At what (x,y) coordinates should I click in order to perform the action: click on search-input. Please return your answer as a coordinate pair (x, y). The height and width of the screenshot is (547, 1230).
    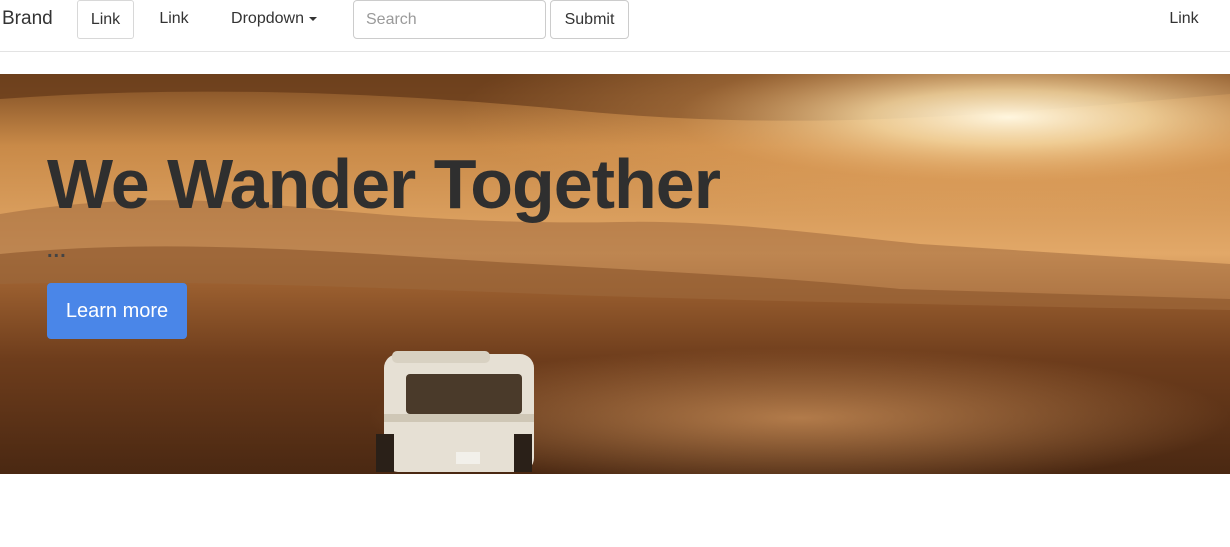
    Looking at the image, I should click on (449, 19).